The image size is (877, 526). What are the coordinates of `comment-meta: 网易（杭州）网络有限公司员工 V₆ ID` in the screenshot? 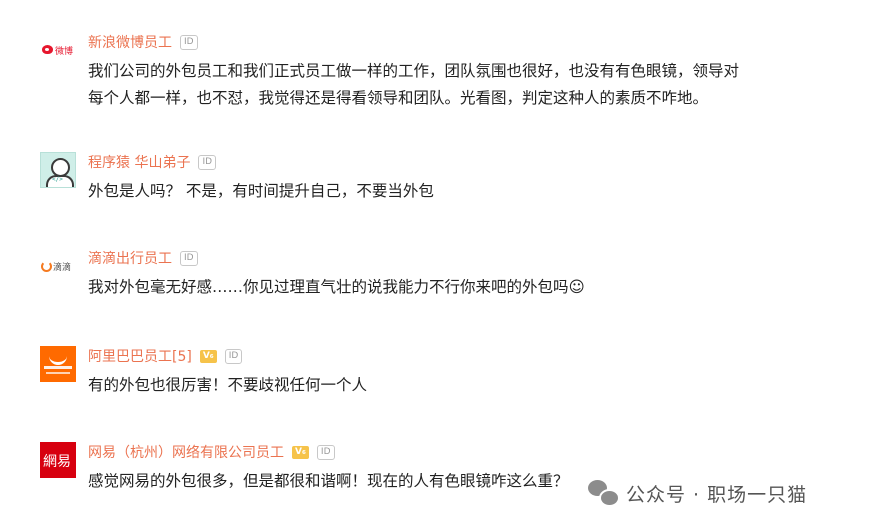 It's located at (211, 452).